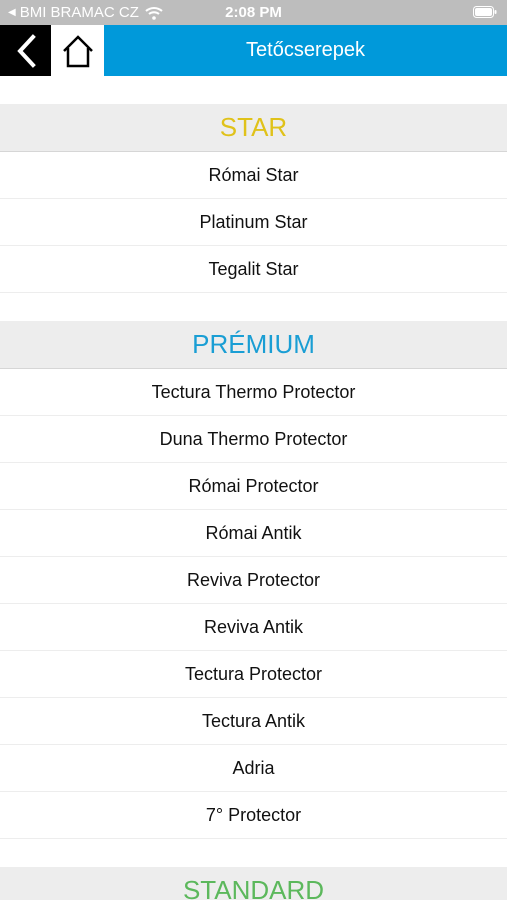  Describe the element at coordinates (253, 439) in the screenshot. I see `list-item: Duna Thermo Protector` at that location.